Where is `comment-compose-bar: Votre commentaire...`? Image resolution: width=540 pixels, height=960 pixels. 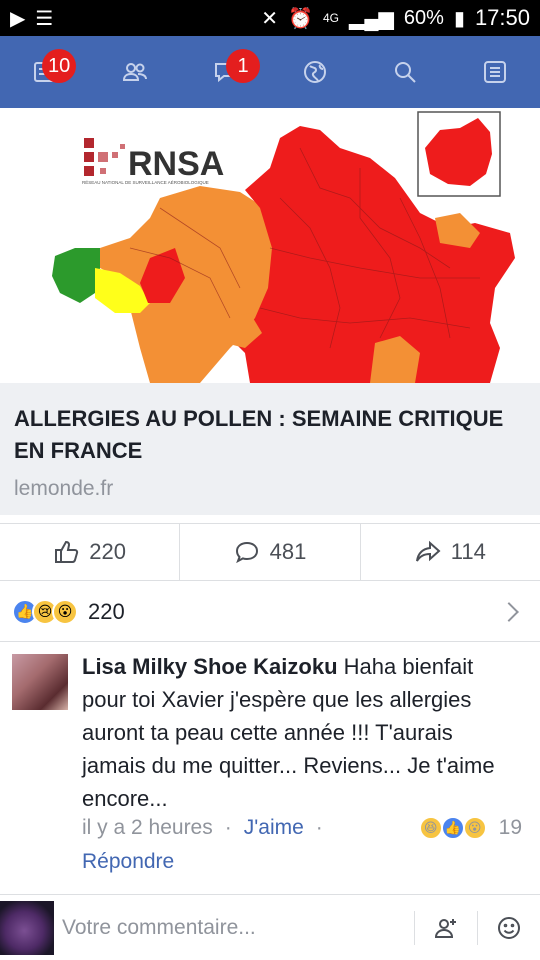 comment-compose-bar: Votre commentaire... is located at coordinates (270, 927).